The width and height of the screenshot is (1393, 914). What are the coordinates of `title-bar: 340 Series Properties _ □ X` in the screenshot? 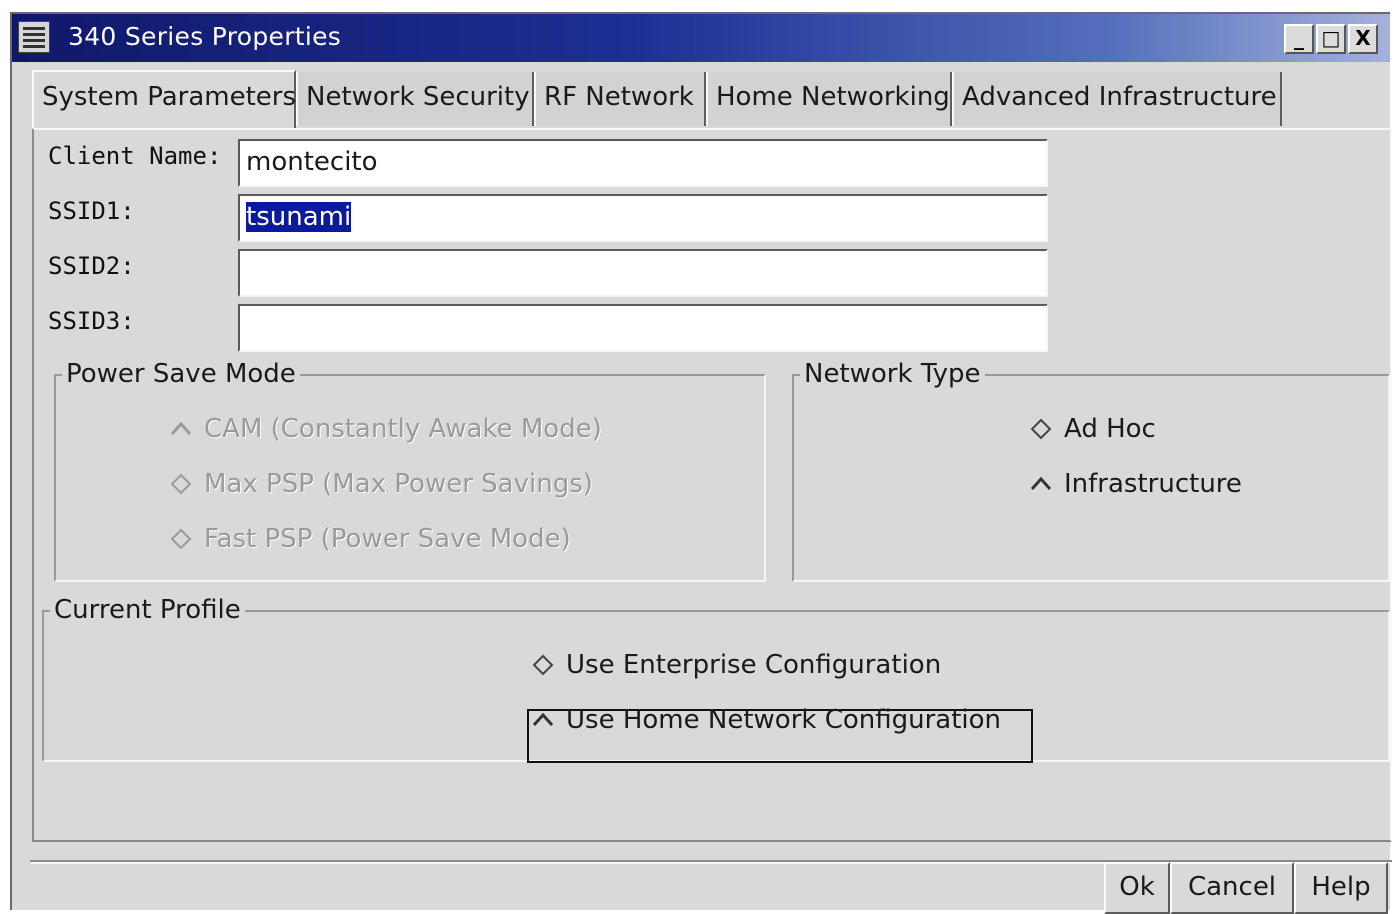 It's located at (701, 38).